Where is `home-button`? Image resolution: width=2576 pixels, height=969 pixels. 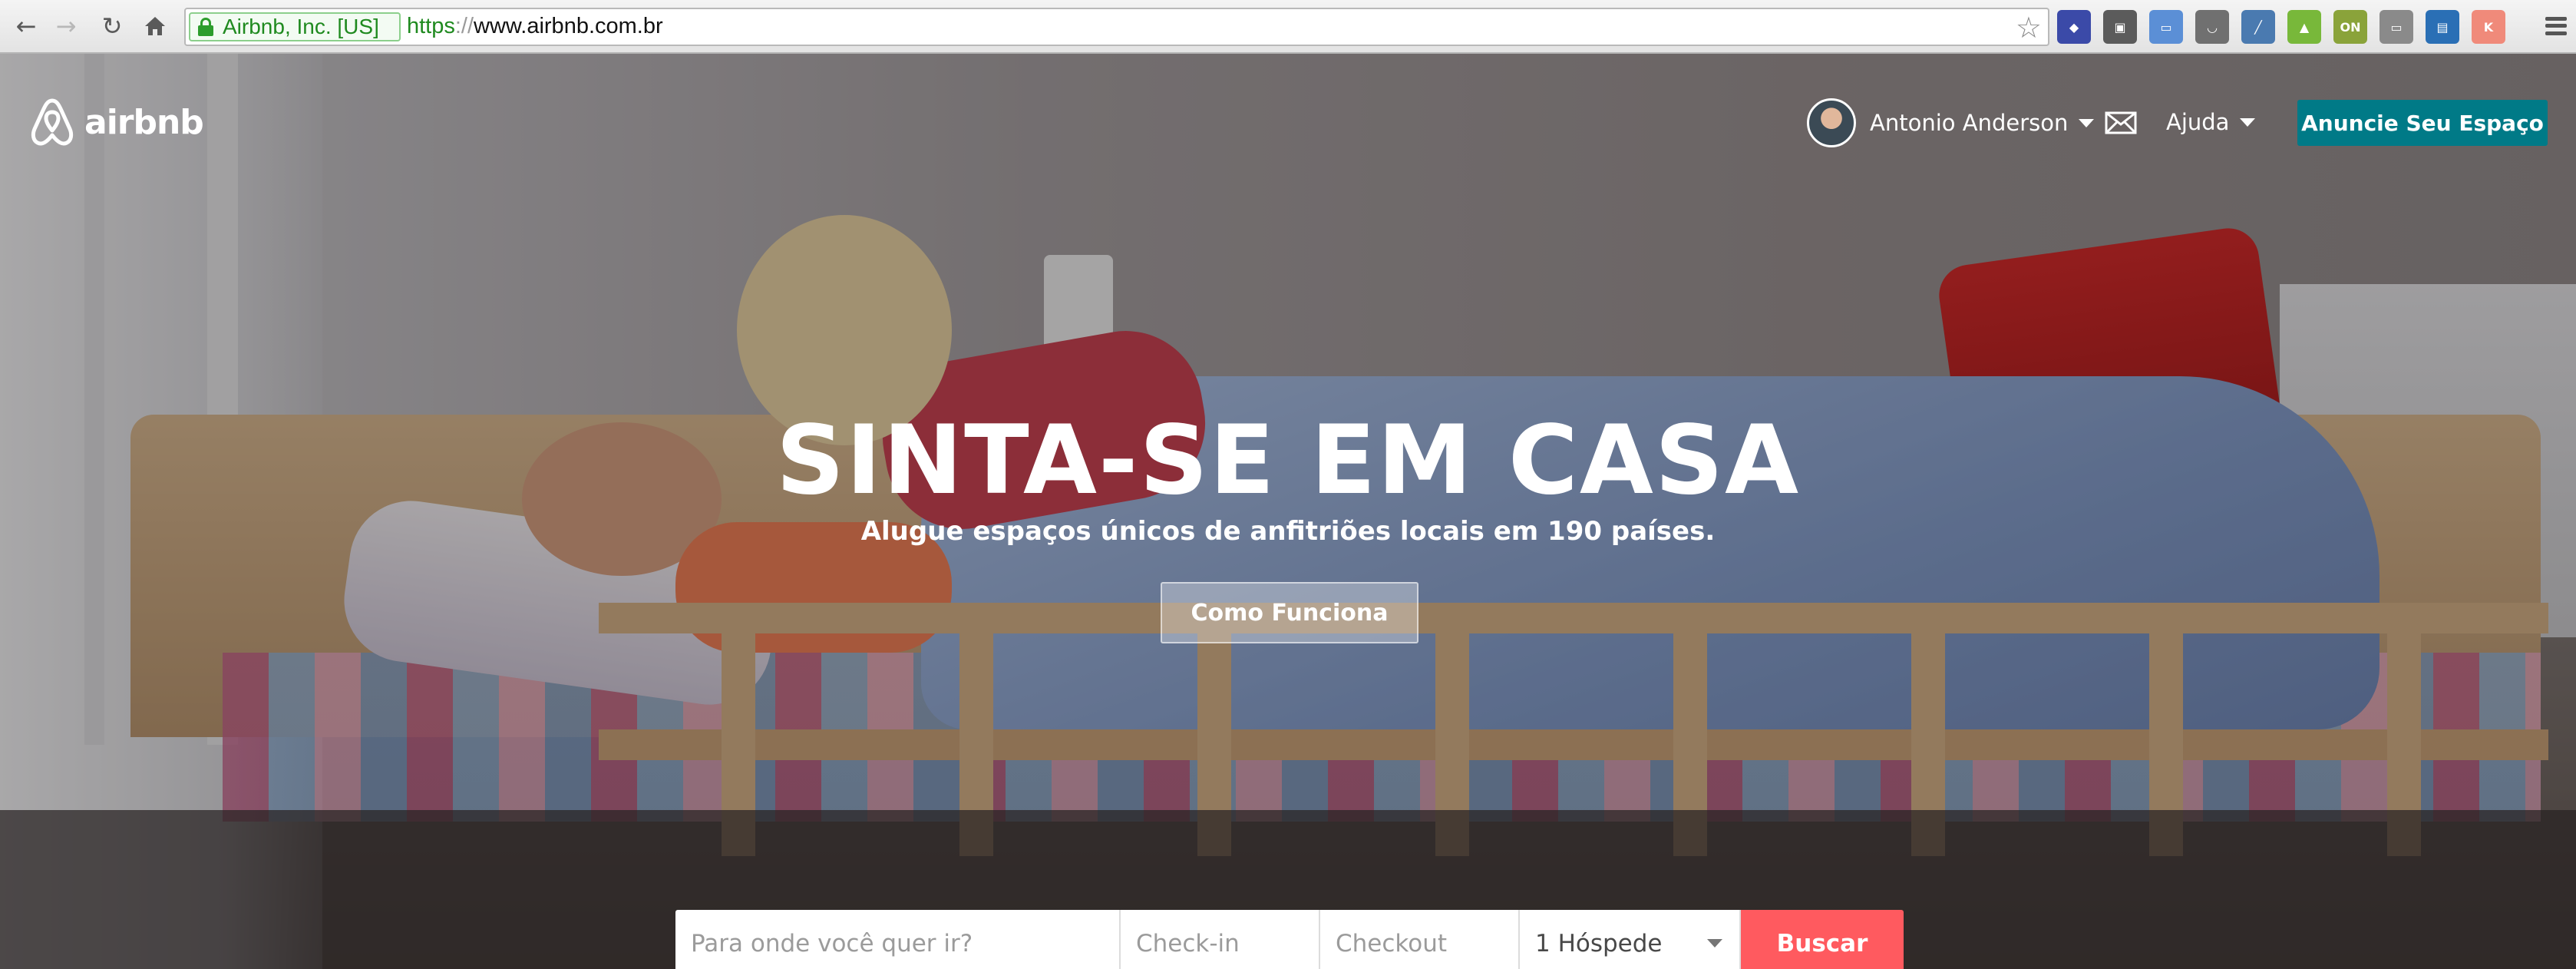 home-button is located at coordinates (155, 26).